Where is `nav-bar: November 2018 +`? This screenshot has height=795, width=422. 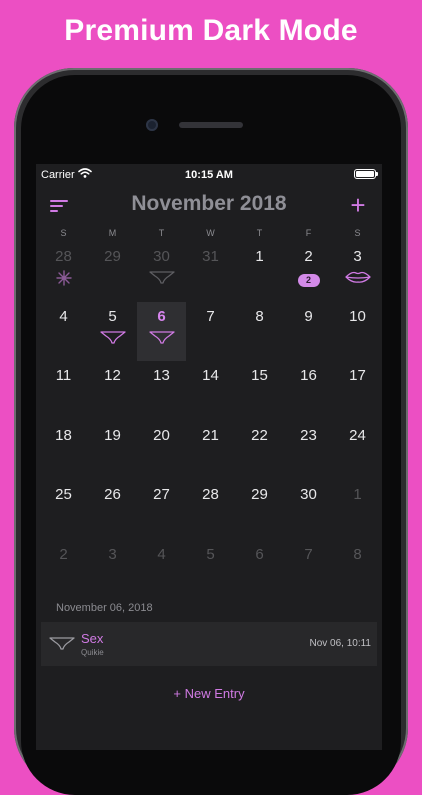 nav-bar: November 2018 + is located at coordinates (209, 206).